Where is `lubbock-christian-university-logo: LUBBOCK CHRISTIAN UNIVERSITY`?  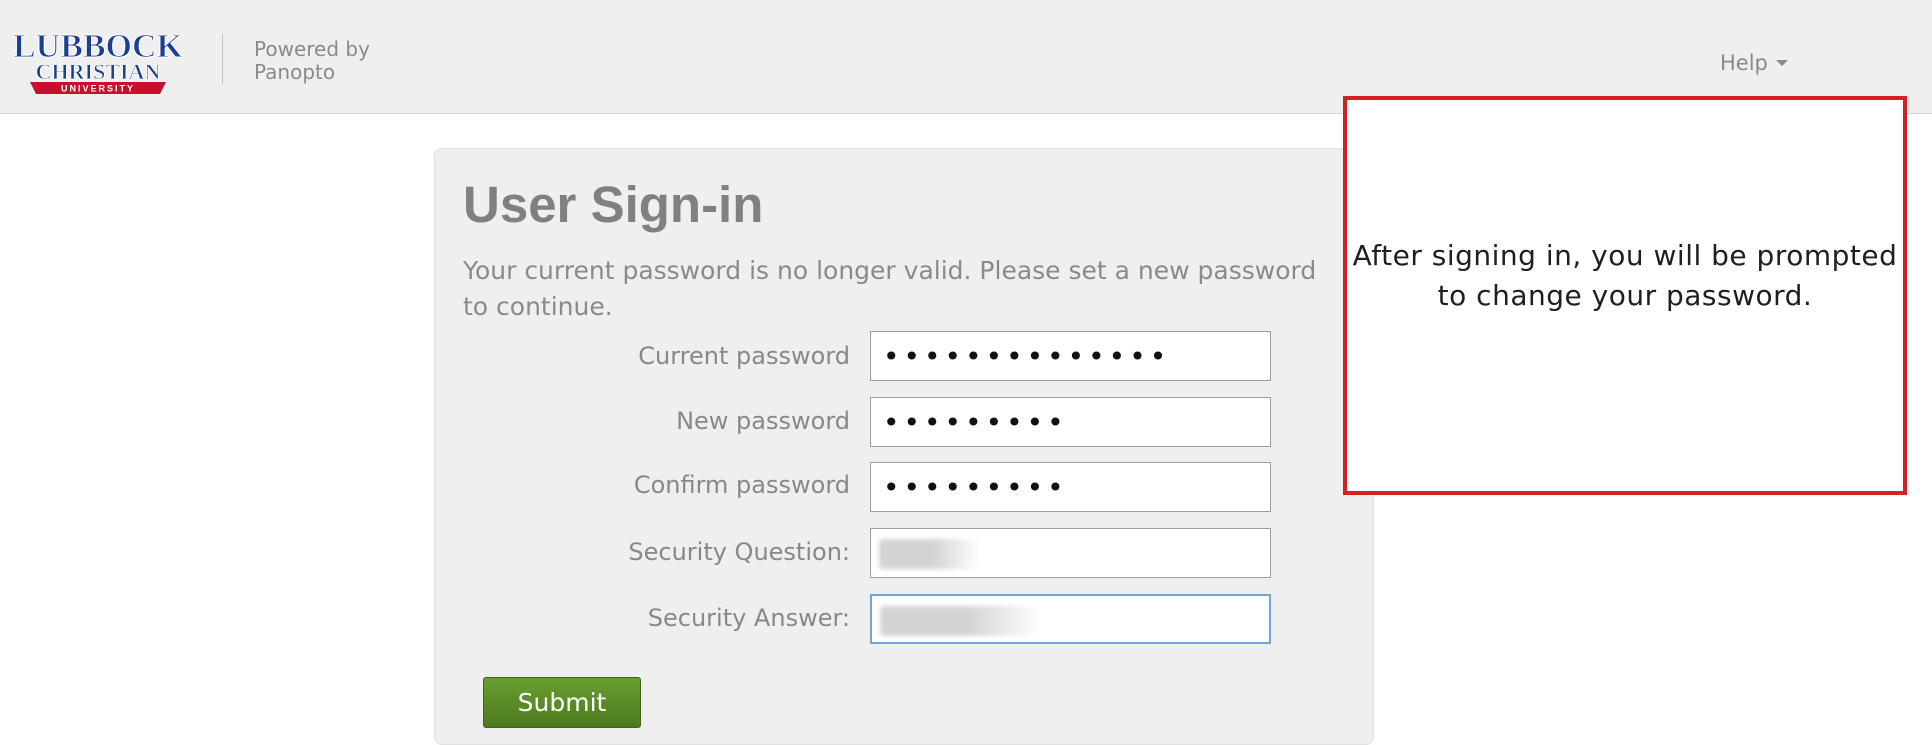
lubbock-christian-university-logo: LUBBOCK CHRISTIAN UNIVERSITY is located at coordinates (98, 62).